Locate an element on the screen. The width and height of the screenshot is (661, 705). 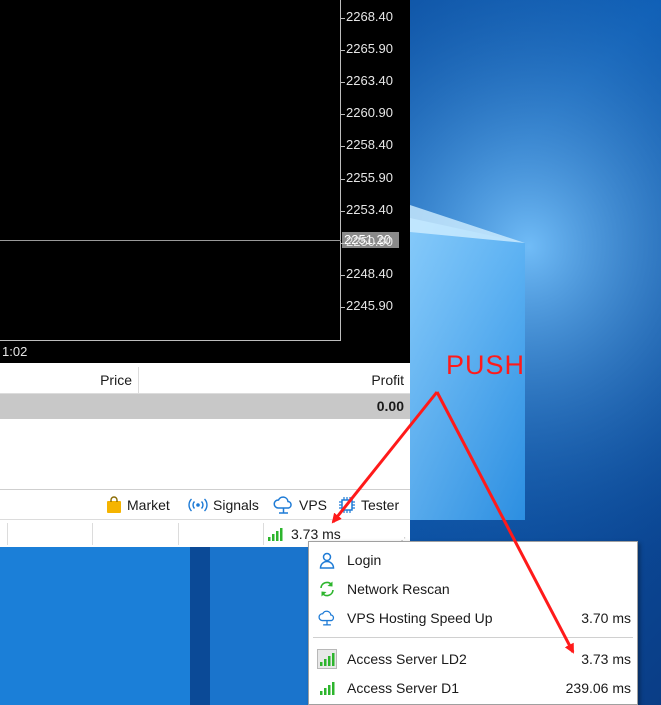
arrow-to-status-ping is located at coordinates (385, 457).